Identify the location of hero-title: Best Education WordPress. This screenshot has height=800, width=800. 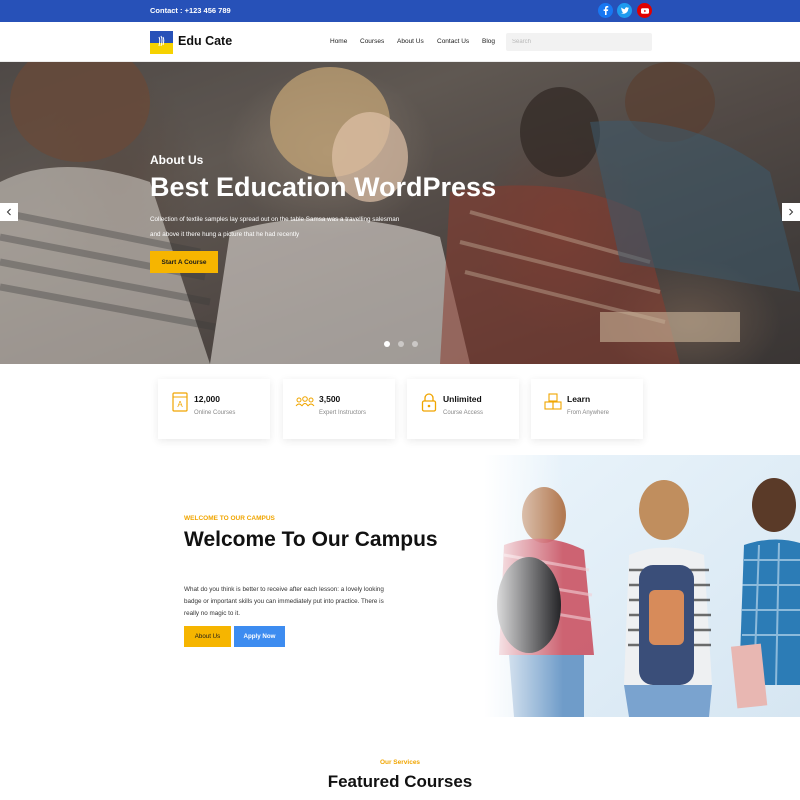
(323, 187).